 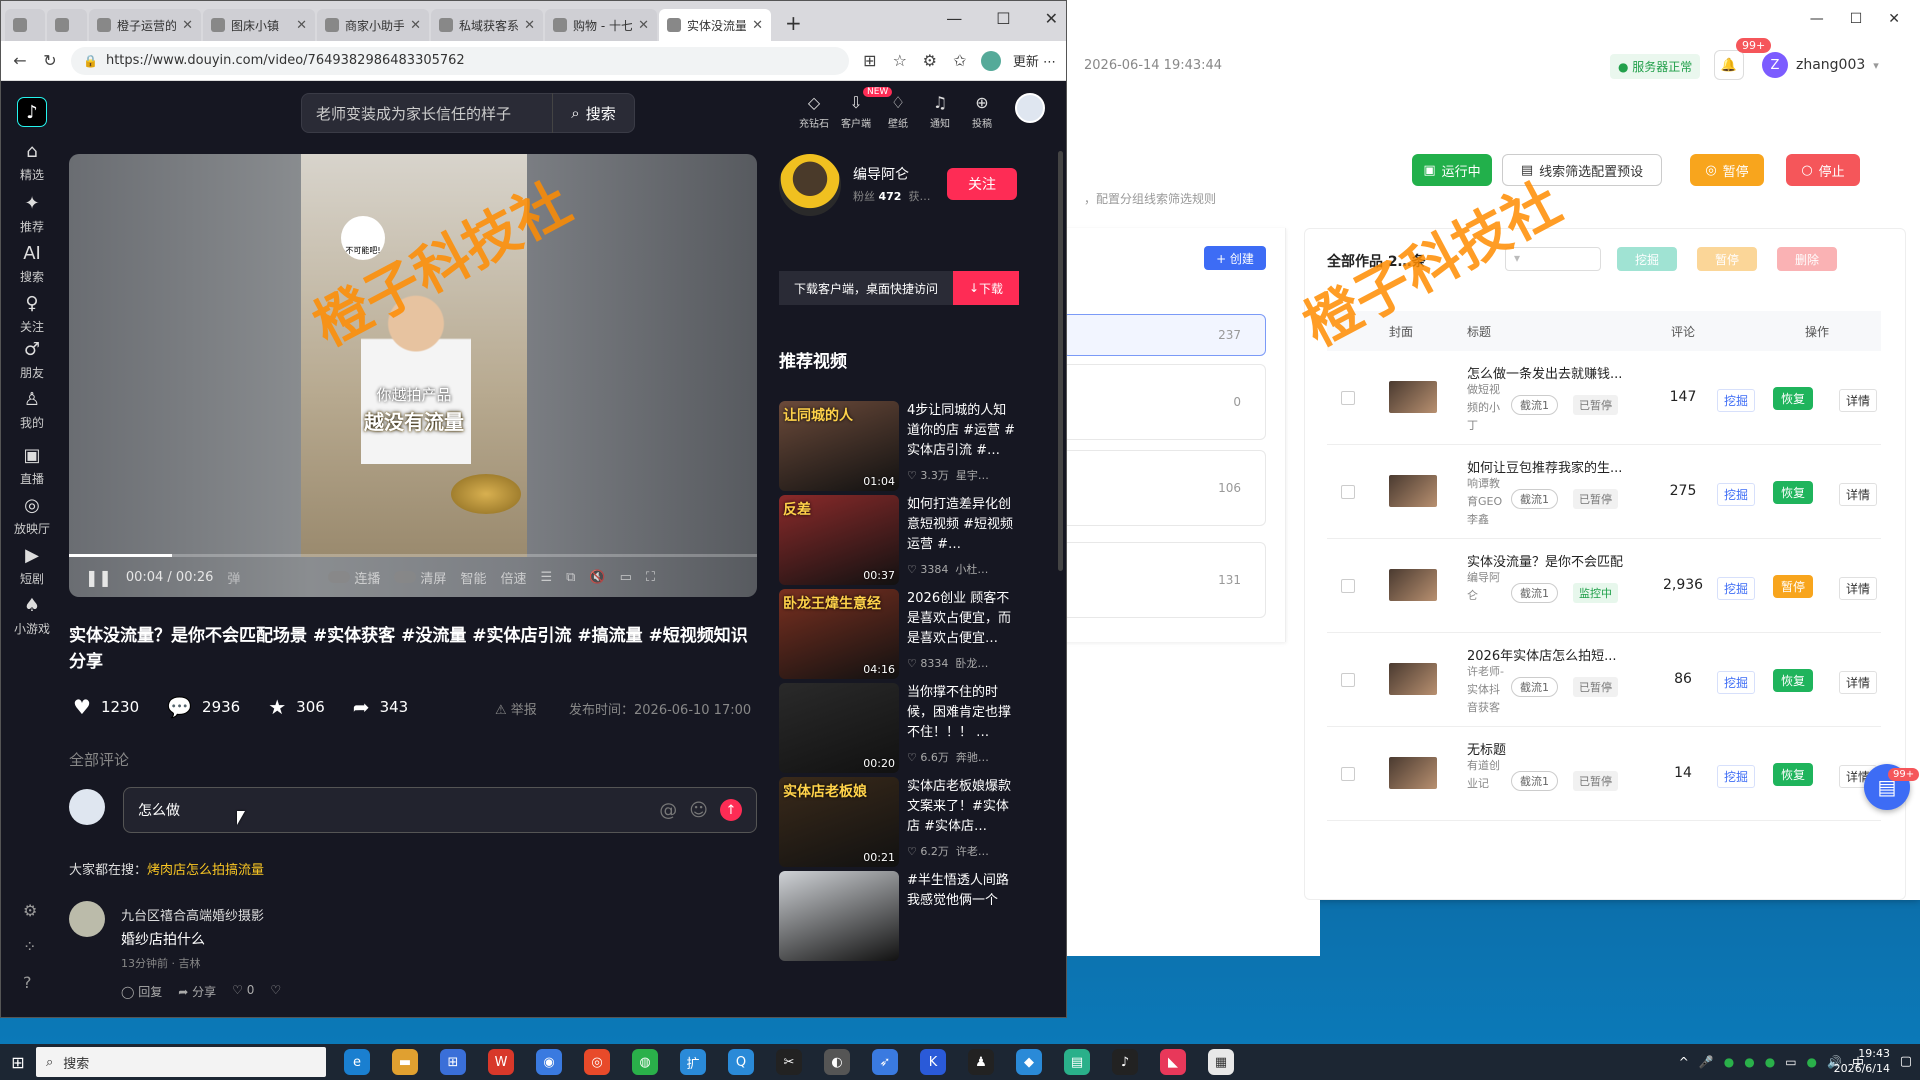 What do you see at coordinates (1807, 259) in the screenshot?
I see `bulk-delete-button: 删除` at bounding box center [1807, 259].